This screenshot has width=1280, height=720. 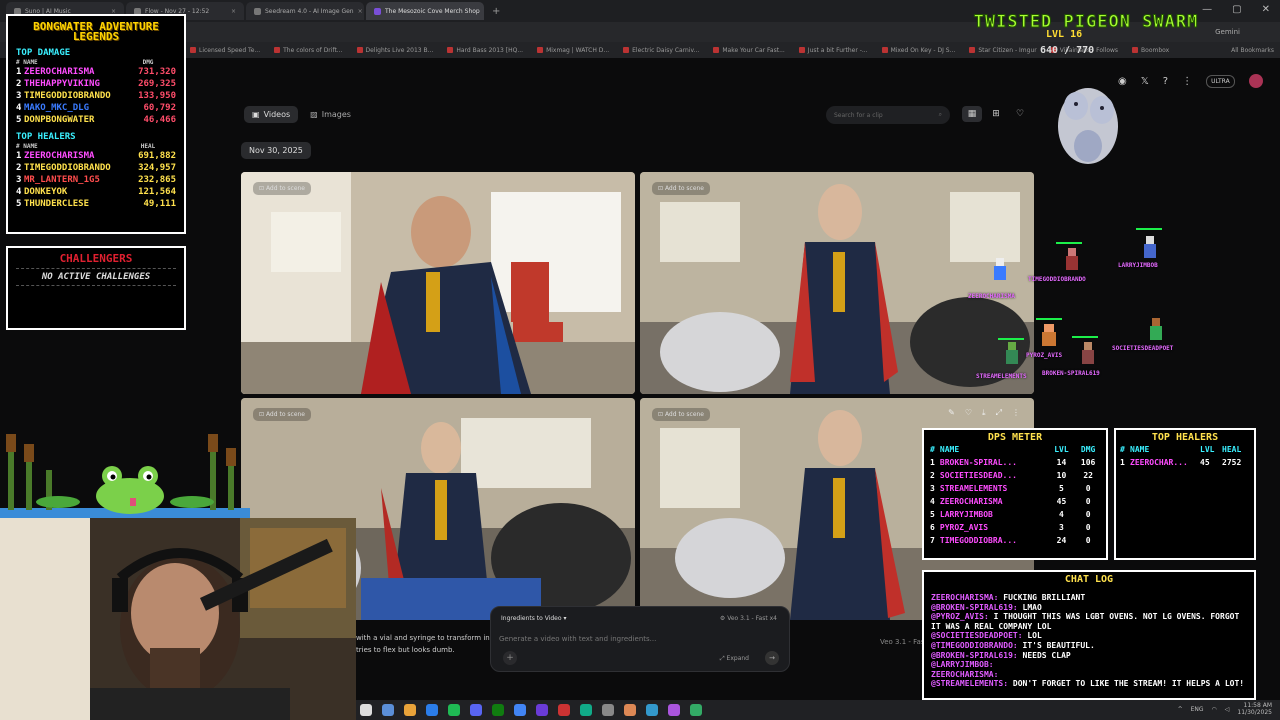 I want to click on windows-start-icon, so click(x=366, y=710).